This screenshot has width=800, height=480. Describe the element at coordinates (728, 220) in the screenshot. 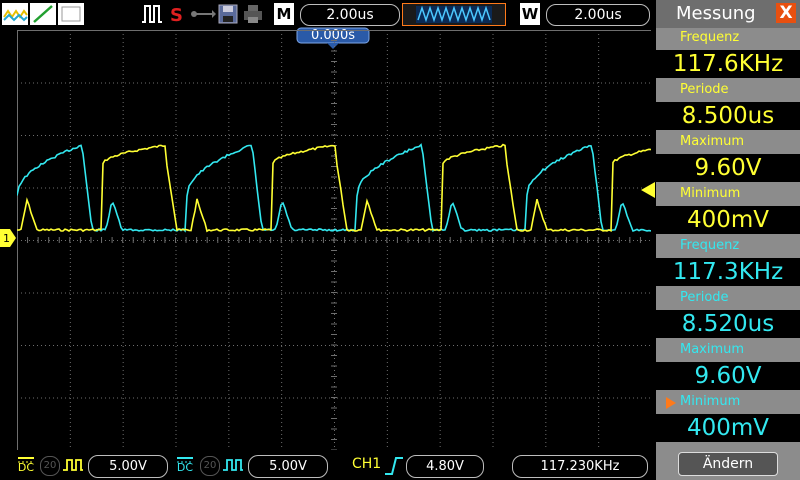

I see `ch1-value-minimum: 400mV` at that location.